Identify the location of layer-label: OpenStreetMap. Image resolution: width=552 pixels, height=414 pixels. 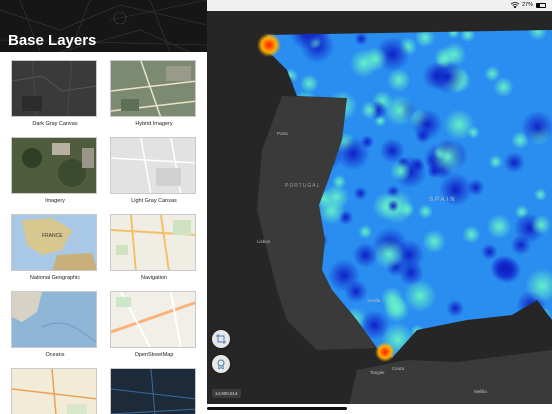
(154, 355).